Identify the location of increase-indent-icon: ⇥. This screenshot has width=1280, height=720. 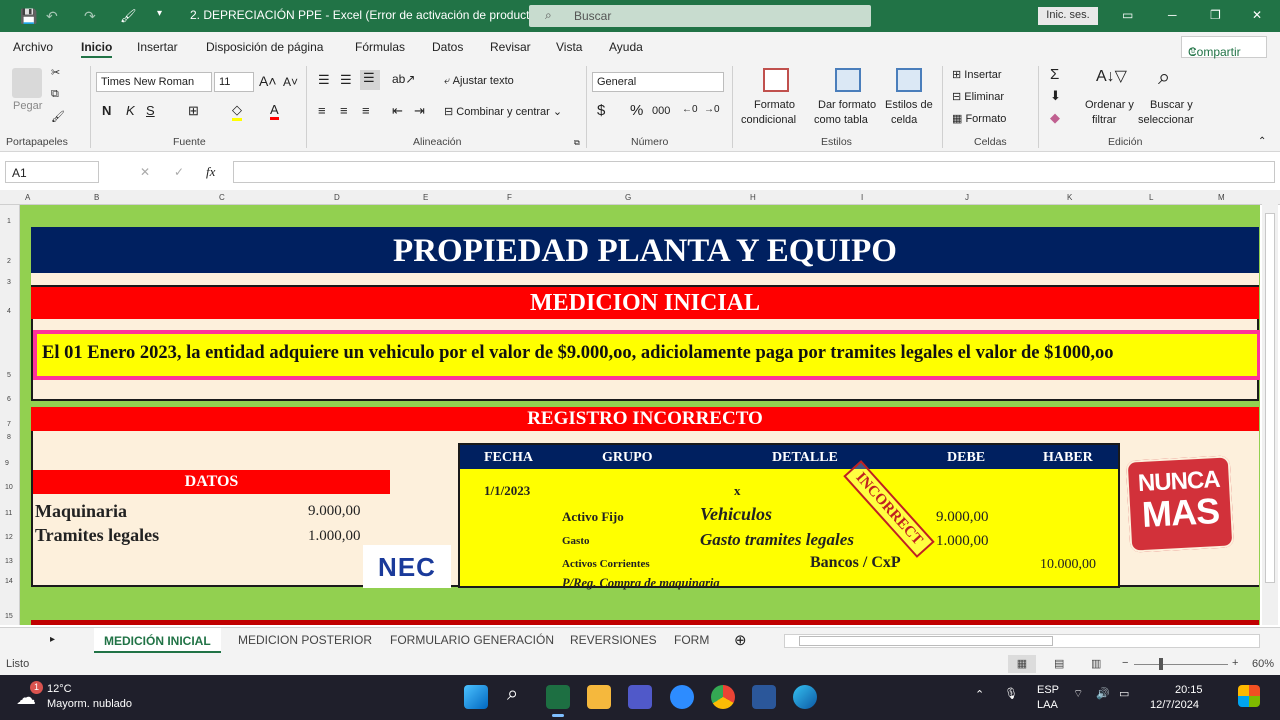
(419, 111).